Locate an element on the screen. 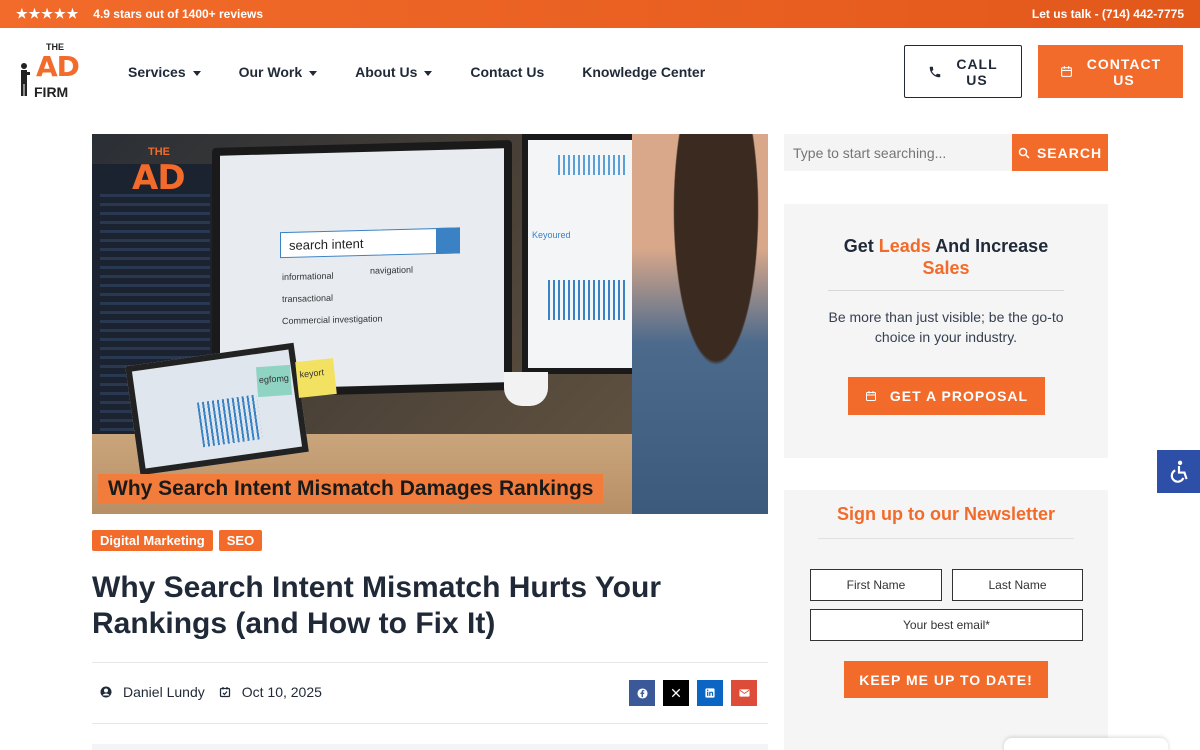 This screenshot has width=1200, height=750. get-proposal-label: GET A PROPOSAL is located at coordinates (959, 396).